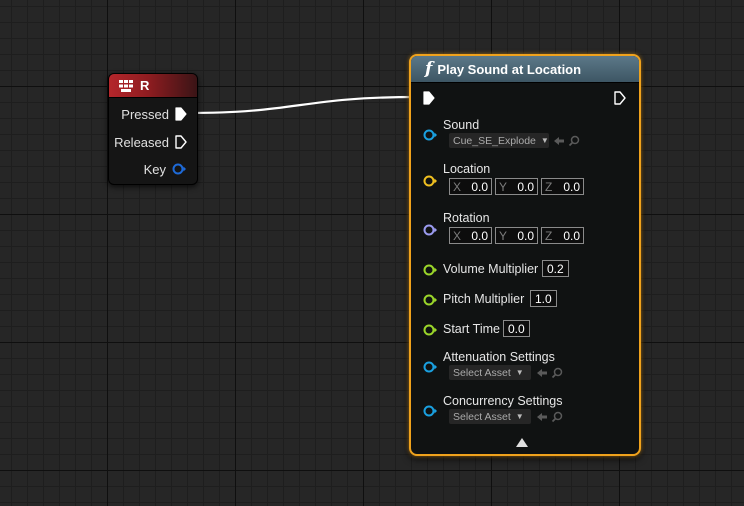 Image resolution: width=744 pixels, height=506 pixels. I want to click on pressed-exec-pin, so click(181, 114).